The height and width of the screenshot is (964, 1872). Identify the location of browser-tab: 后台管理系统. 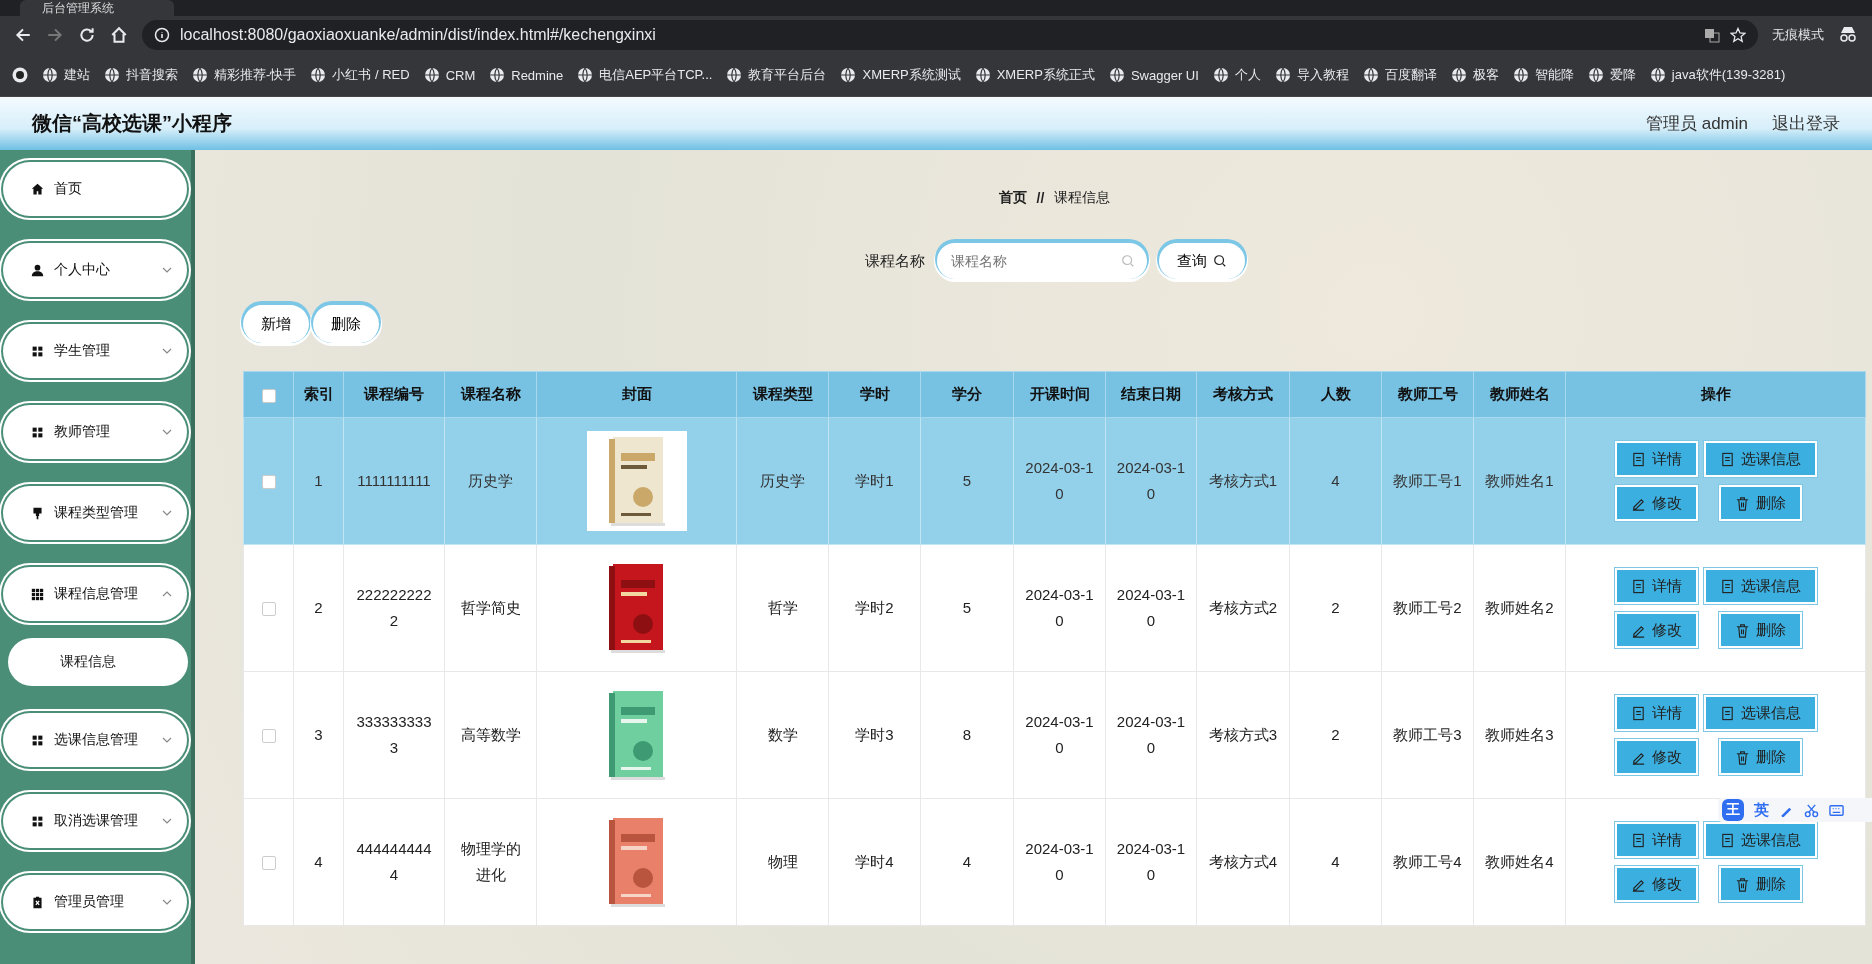
(97, 8).